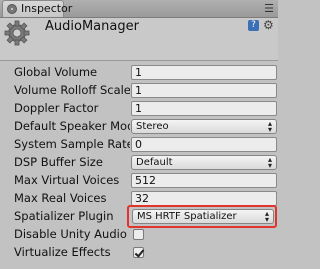 This screenshot has height=269, width=320. What do you see at coordinates (154, 162) in the screenshot?
I see `dropdown-value: Default` at bounding box center [154, 162].